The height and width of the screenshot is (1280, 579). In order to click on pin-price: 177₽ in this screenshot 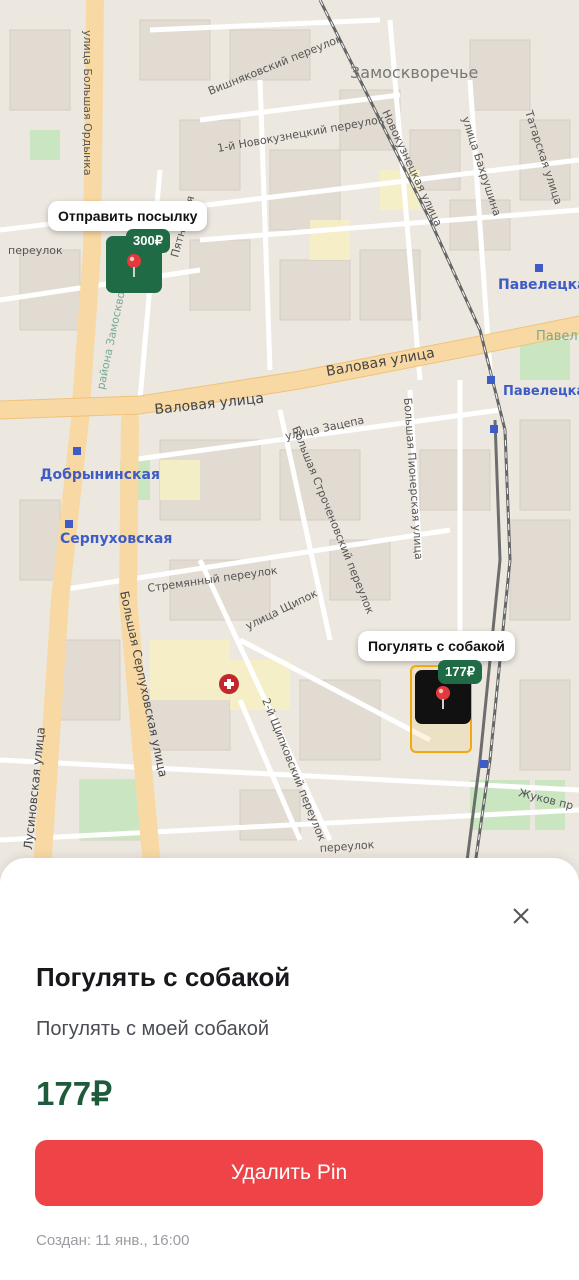, I will do `click(74, 1093)`.